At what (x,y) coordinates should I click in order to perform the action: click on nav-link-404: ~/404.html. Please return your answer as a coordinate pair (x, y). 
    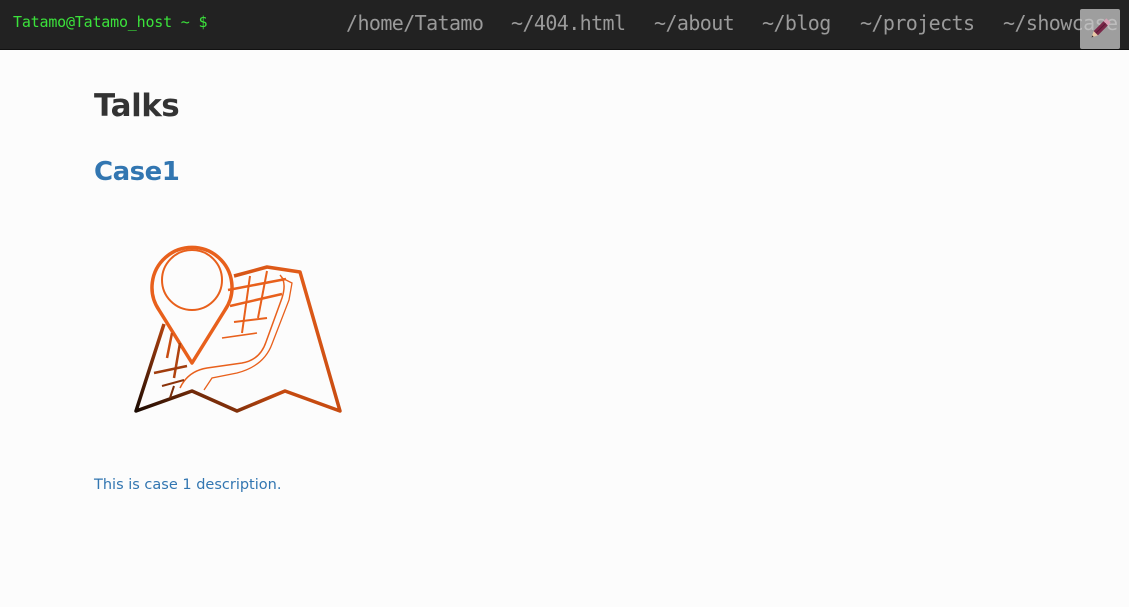
    Looking at the image, I should click on (568, 23).